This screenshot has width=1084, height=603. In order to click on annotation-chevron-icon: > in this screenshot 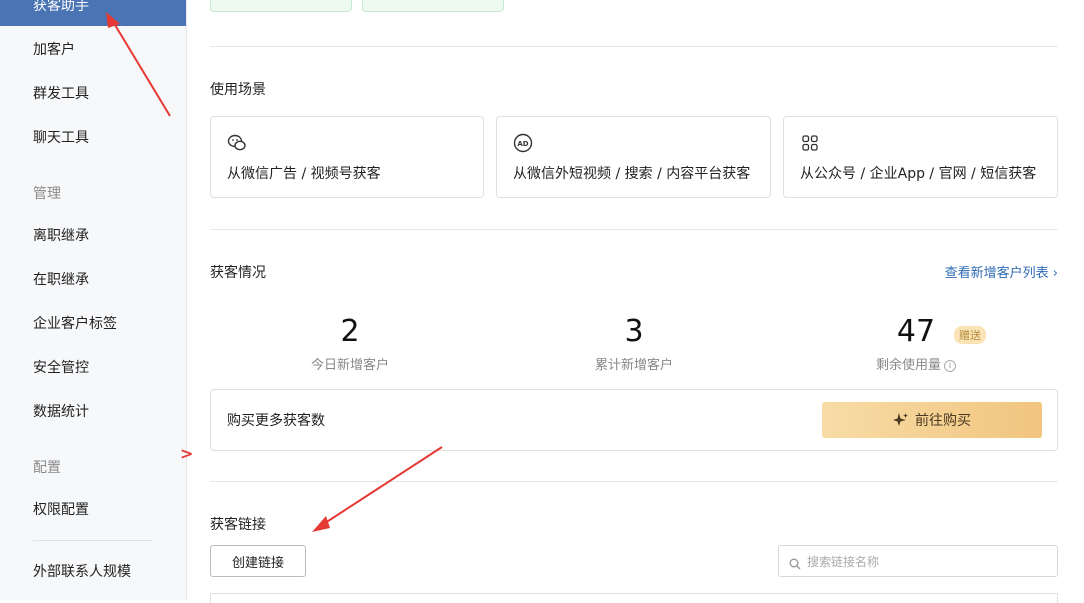, I will do `click(187, 453)`.